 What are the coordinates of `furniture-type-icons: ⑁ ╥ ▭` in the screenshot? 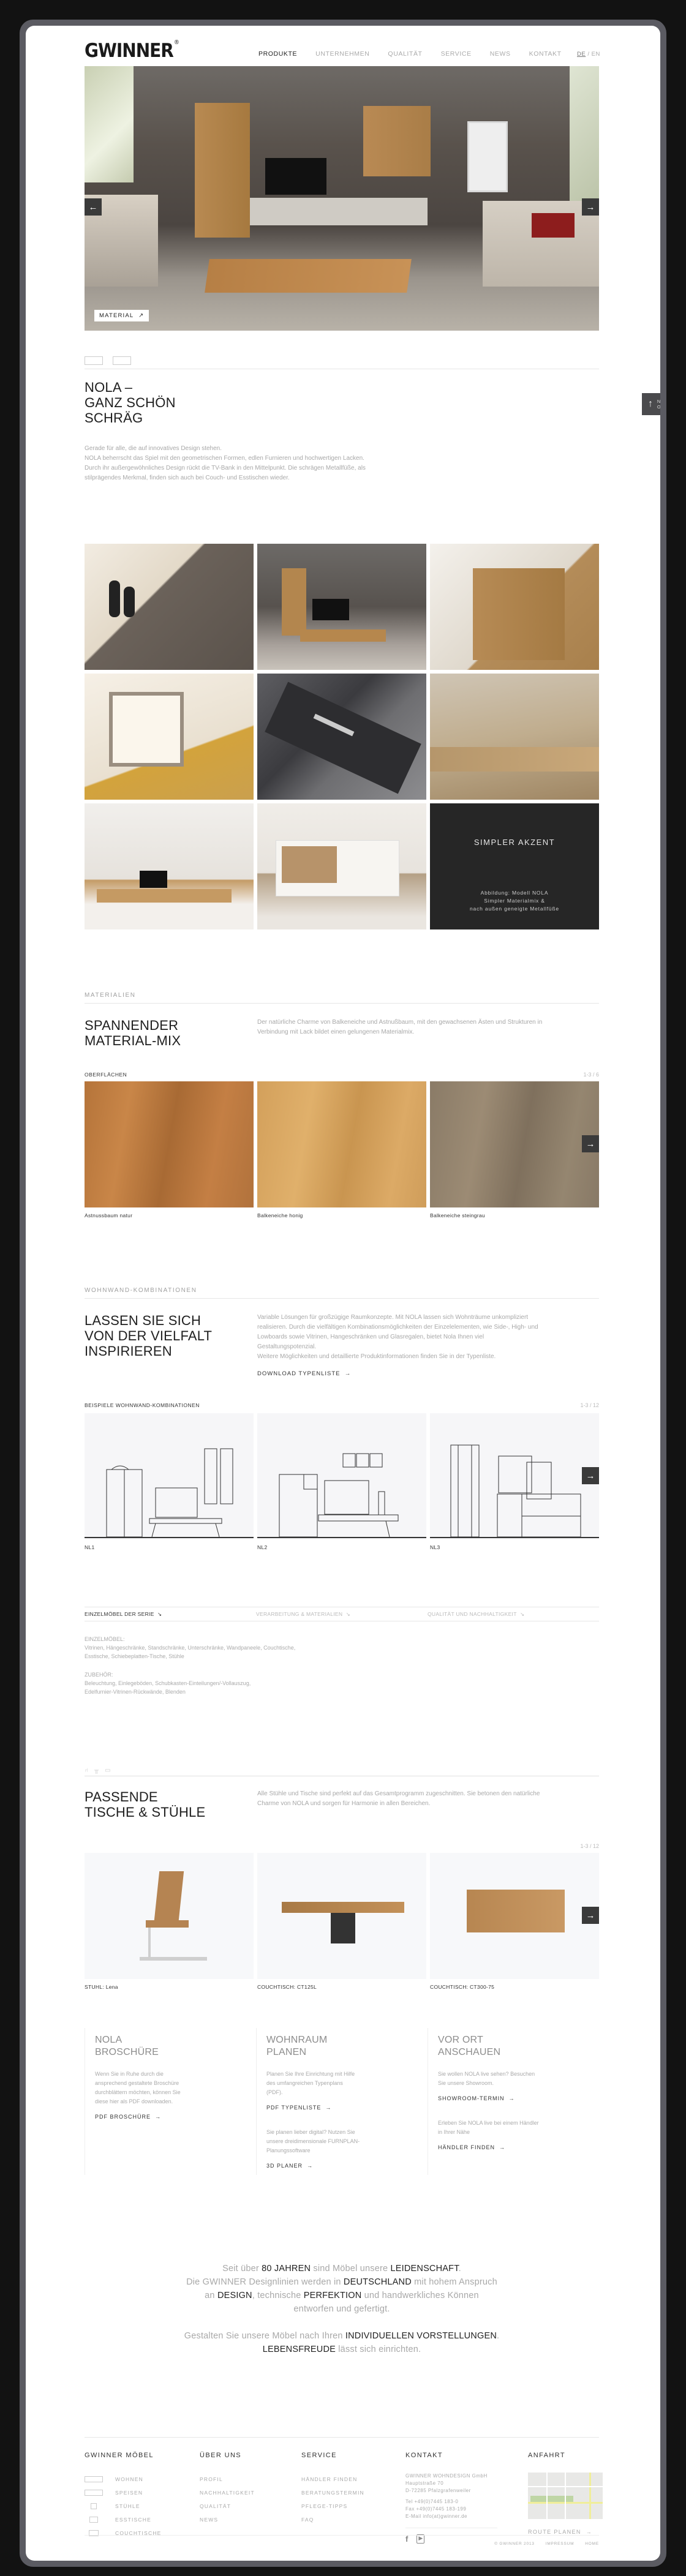 It's located at (98, 1770).